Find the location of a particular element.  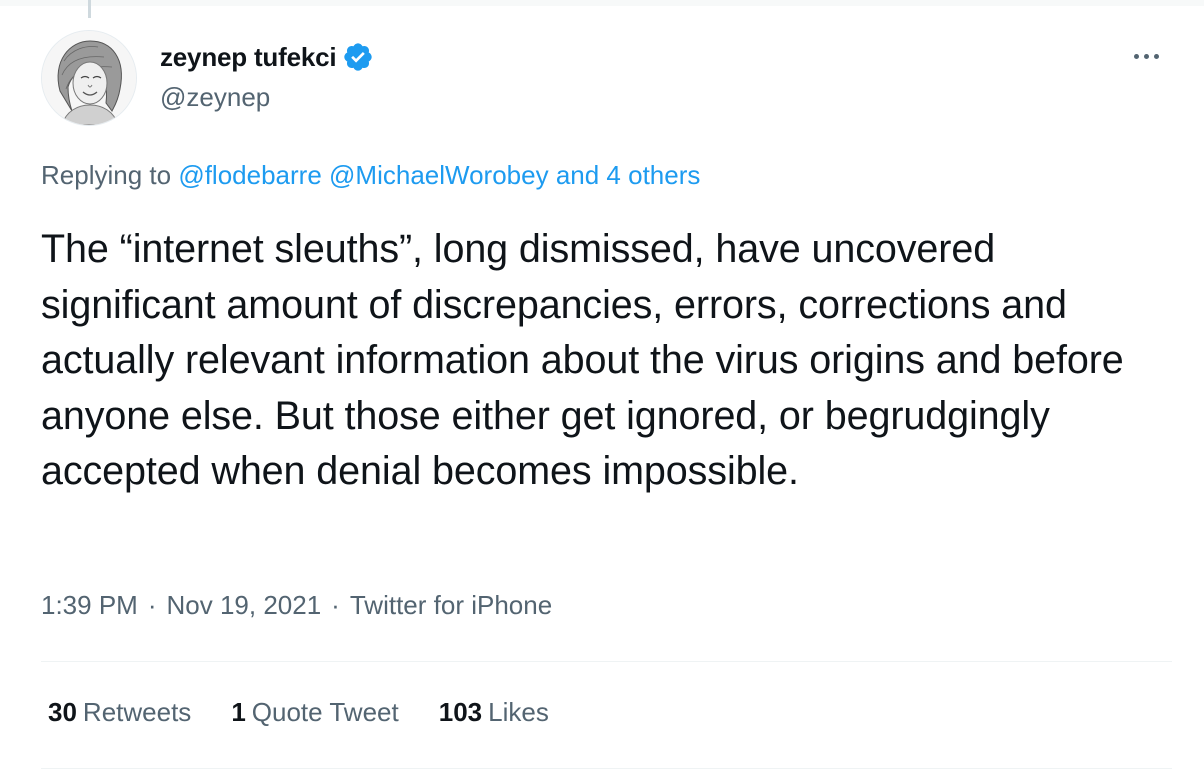

engagement-stats: 30 Retweets 1 Quote Tweet 103 Likes is located at coordinates (318, 712).